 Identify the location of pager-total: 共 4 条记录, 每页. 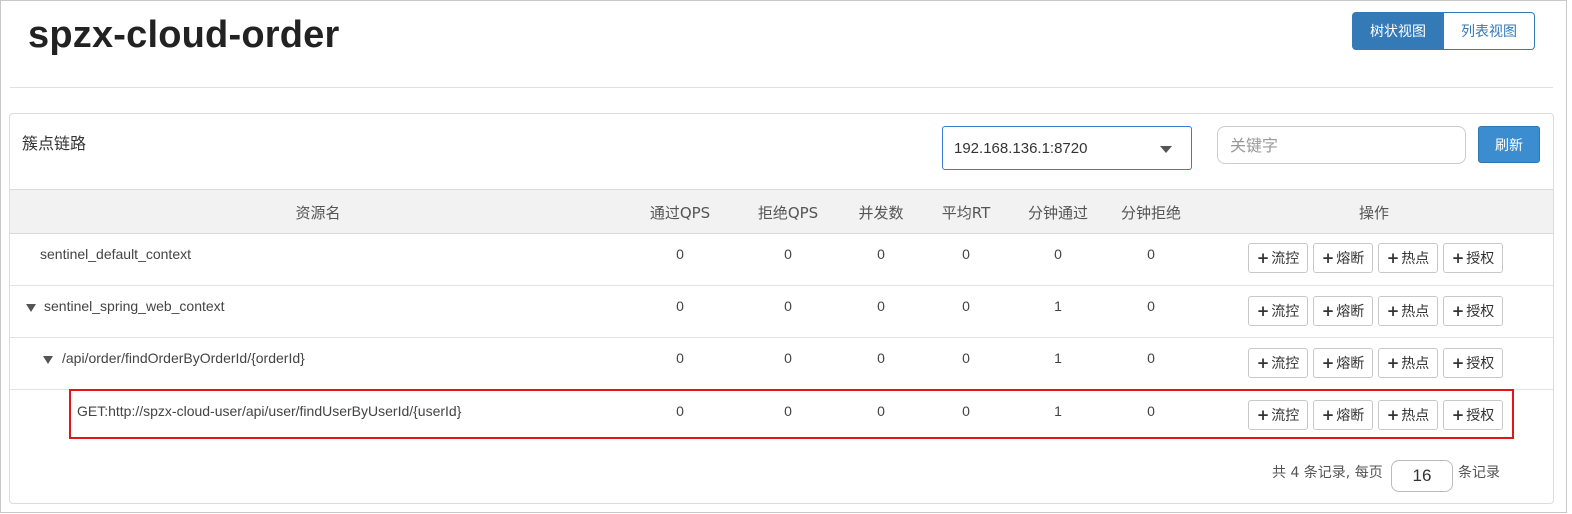
(1327, 473).